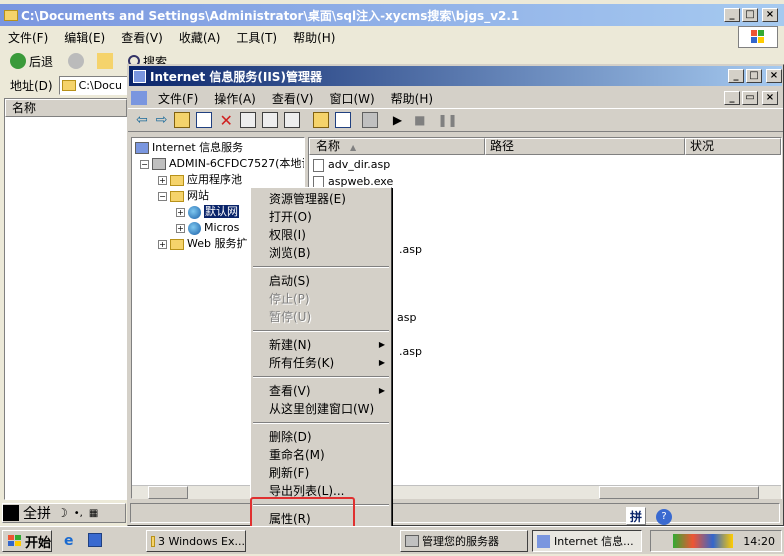  I want to click on explorer-maximize-button: □, so click(750, 15).